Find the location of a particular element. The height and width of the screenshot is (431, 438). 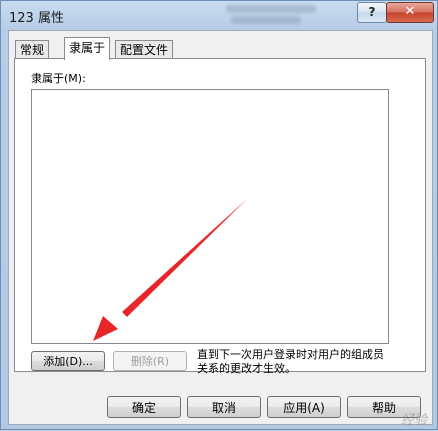

watermark: 经验 is located at coordinates (413, 420).